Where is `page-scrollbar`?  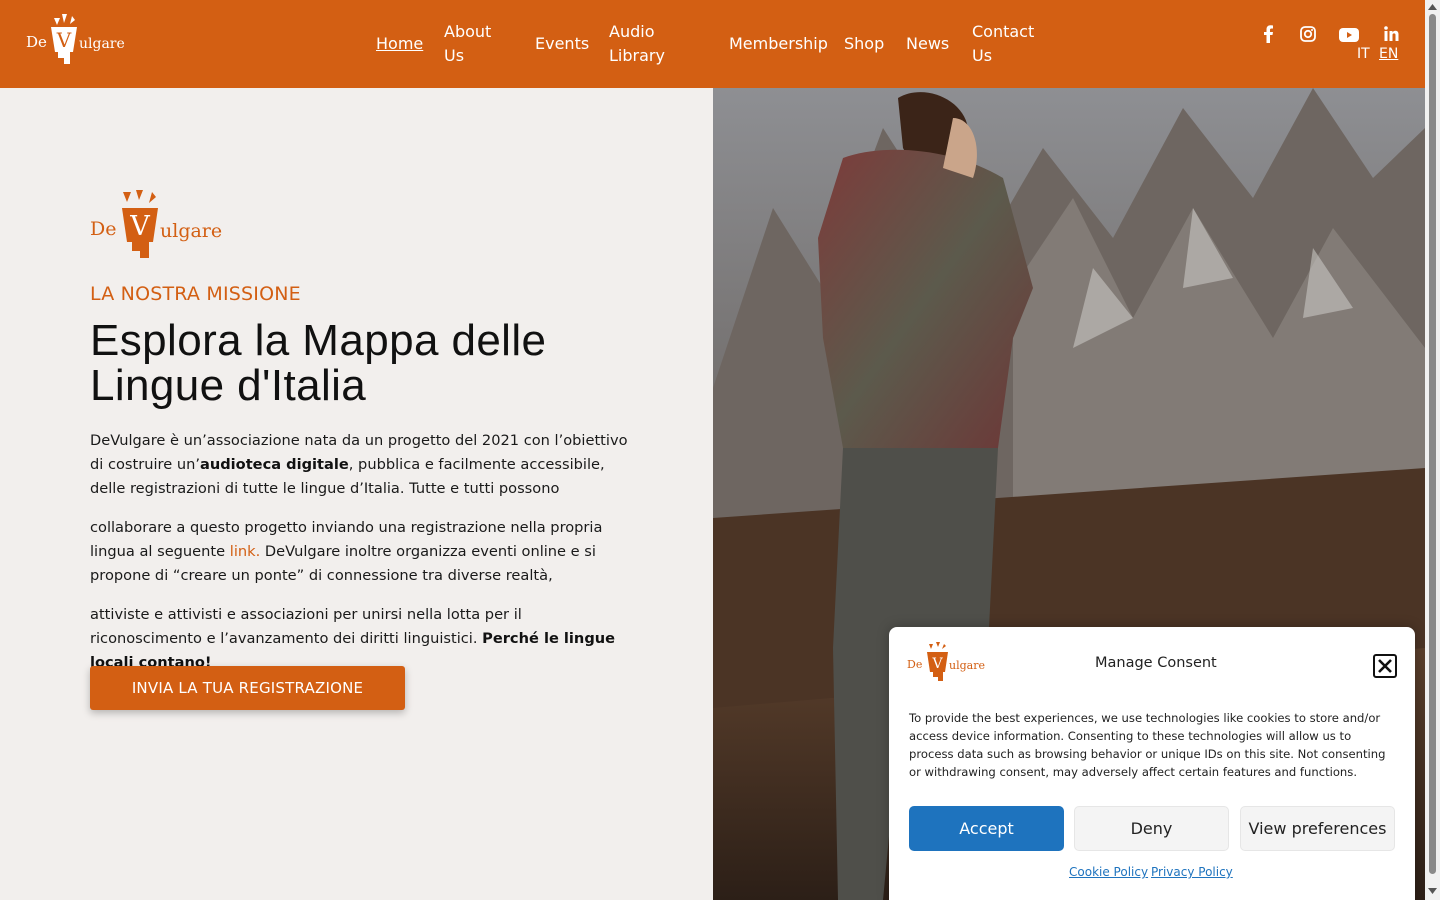
page-scrollbar is located at coordinates (1432, 450).